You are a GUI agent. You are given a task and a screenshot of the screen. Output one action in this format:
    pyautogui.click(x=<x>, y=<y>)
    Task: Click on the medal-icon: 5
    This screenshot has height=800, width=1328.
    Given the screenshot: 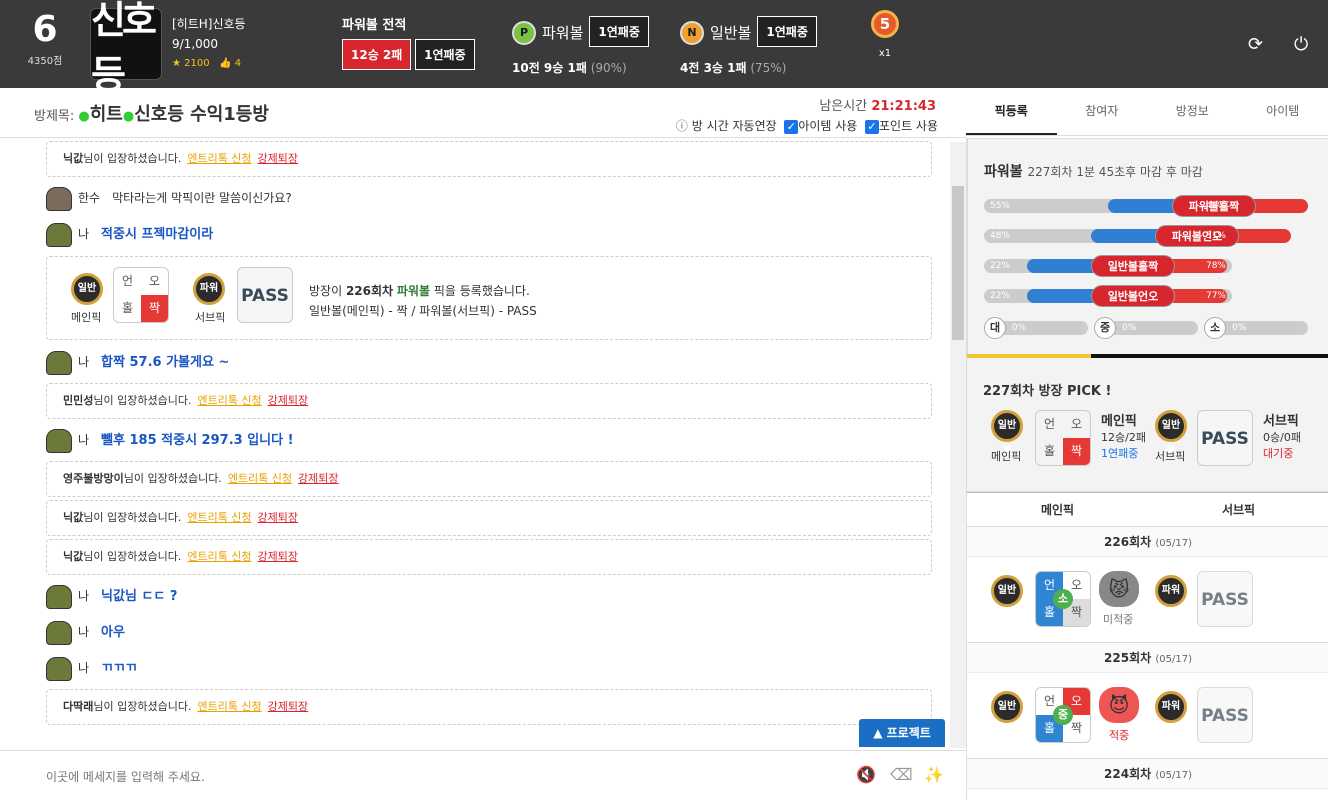 What is the action you would take?
    pyautogui.click(x=885, y=24)
    